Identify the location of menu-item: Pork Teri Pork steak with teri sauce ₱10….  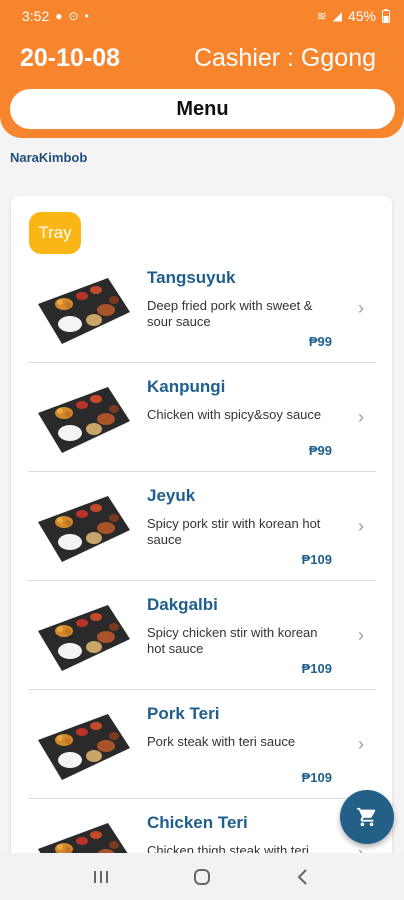
(202, 744).